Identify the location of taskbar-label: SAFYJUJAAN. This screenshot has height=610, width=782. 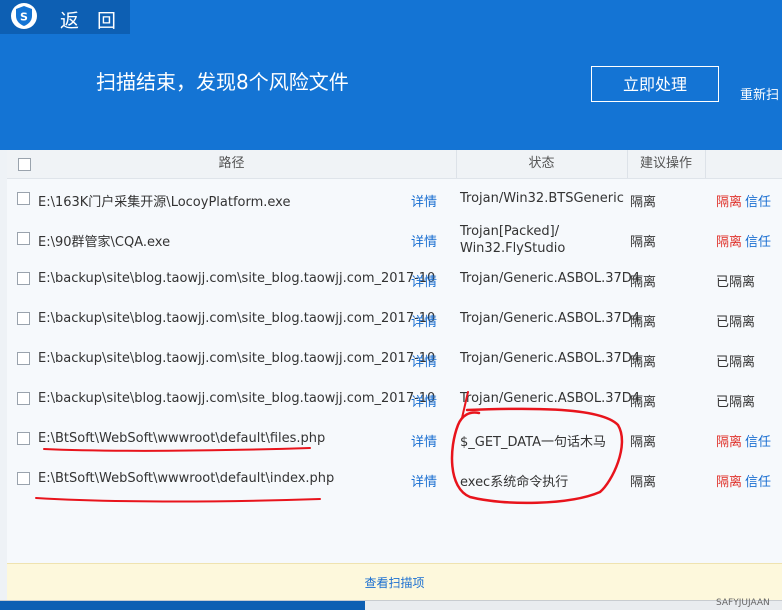
(743, 603).